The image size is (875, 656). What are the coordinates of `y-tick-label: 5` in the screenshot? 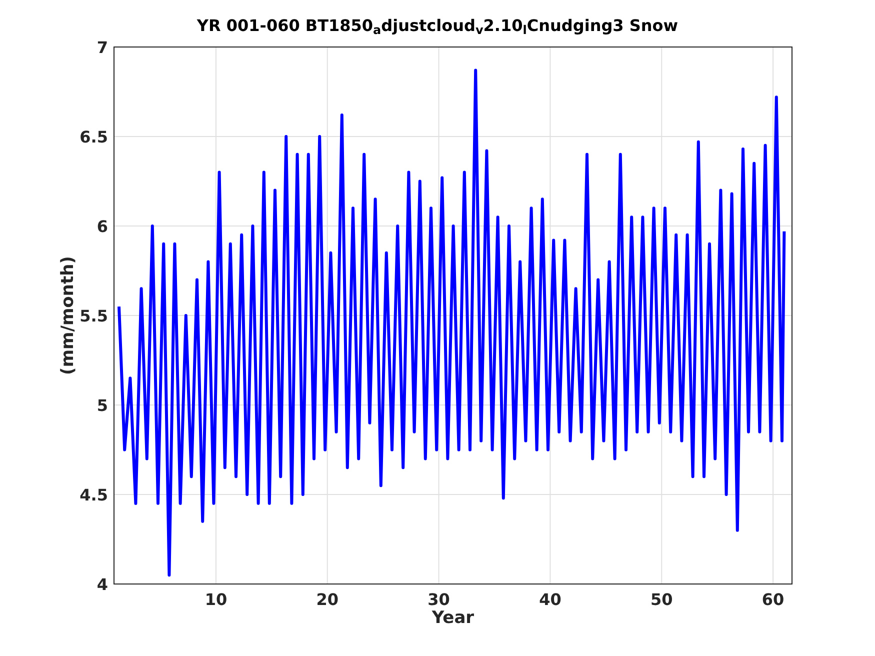 It's located at (102, 405).